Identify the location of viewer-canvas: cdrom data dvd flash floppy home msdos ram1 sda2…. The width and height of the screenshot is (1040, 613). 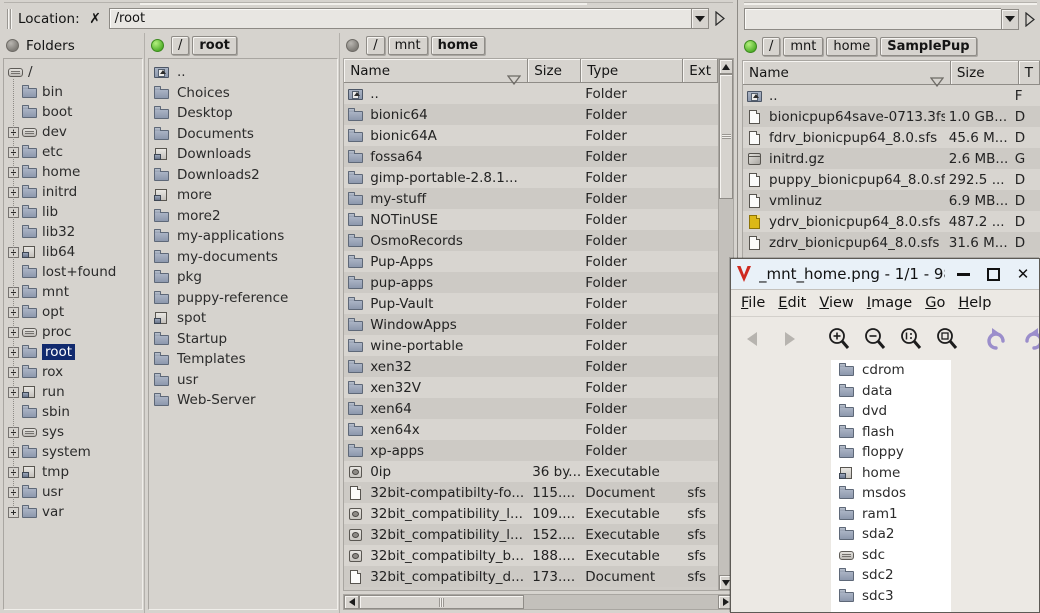
(885, 486).